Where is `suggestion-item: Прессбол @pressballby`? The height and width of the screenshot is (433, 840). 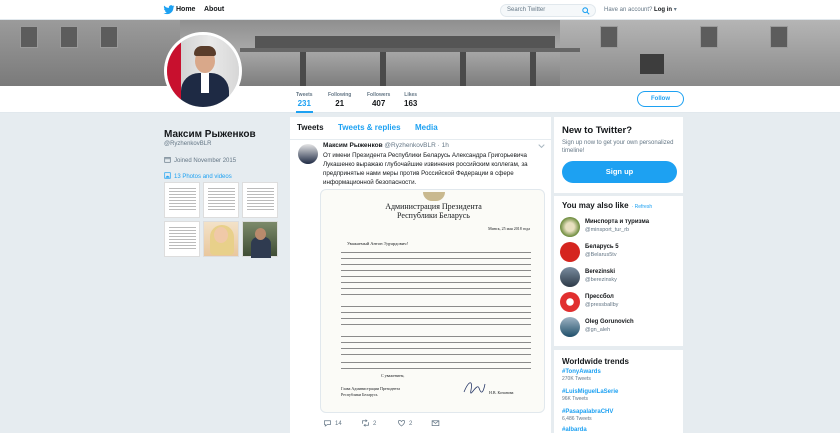 suggestion-item: Прессбол @pressballby is located at coordinates (620, 304).